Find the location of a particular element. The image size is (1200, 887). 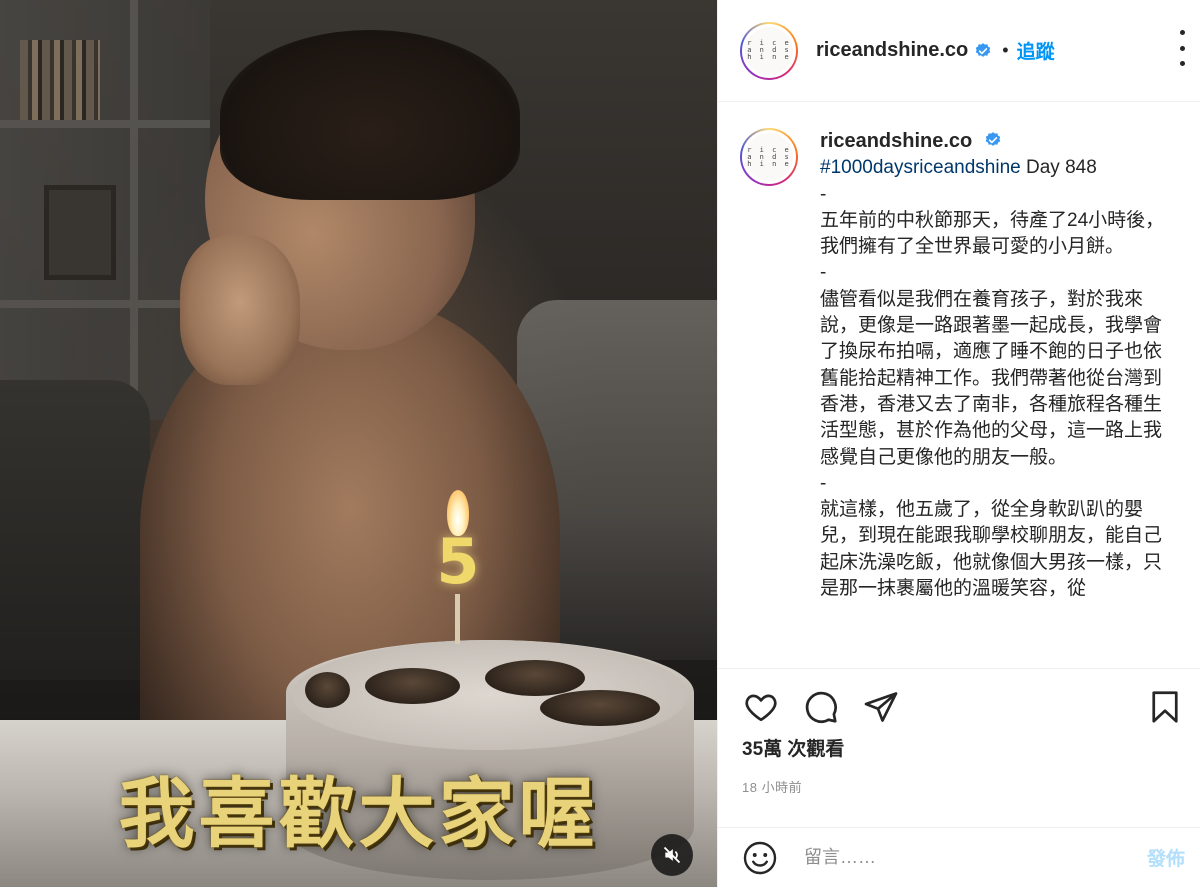

emoji-icon is located at coordinates (760, 858).